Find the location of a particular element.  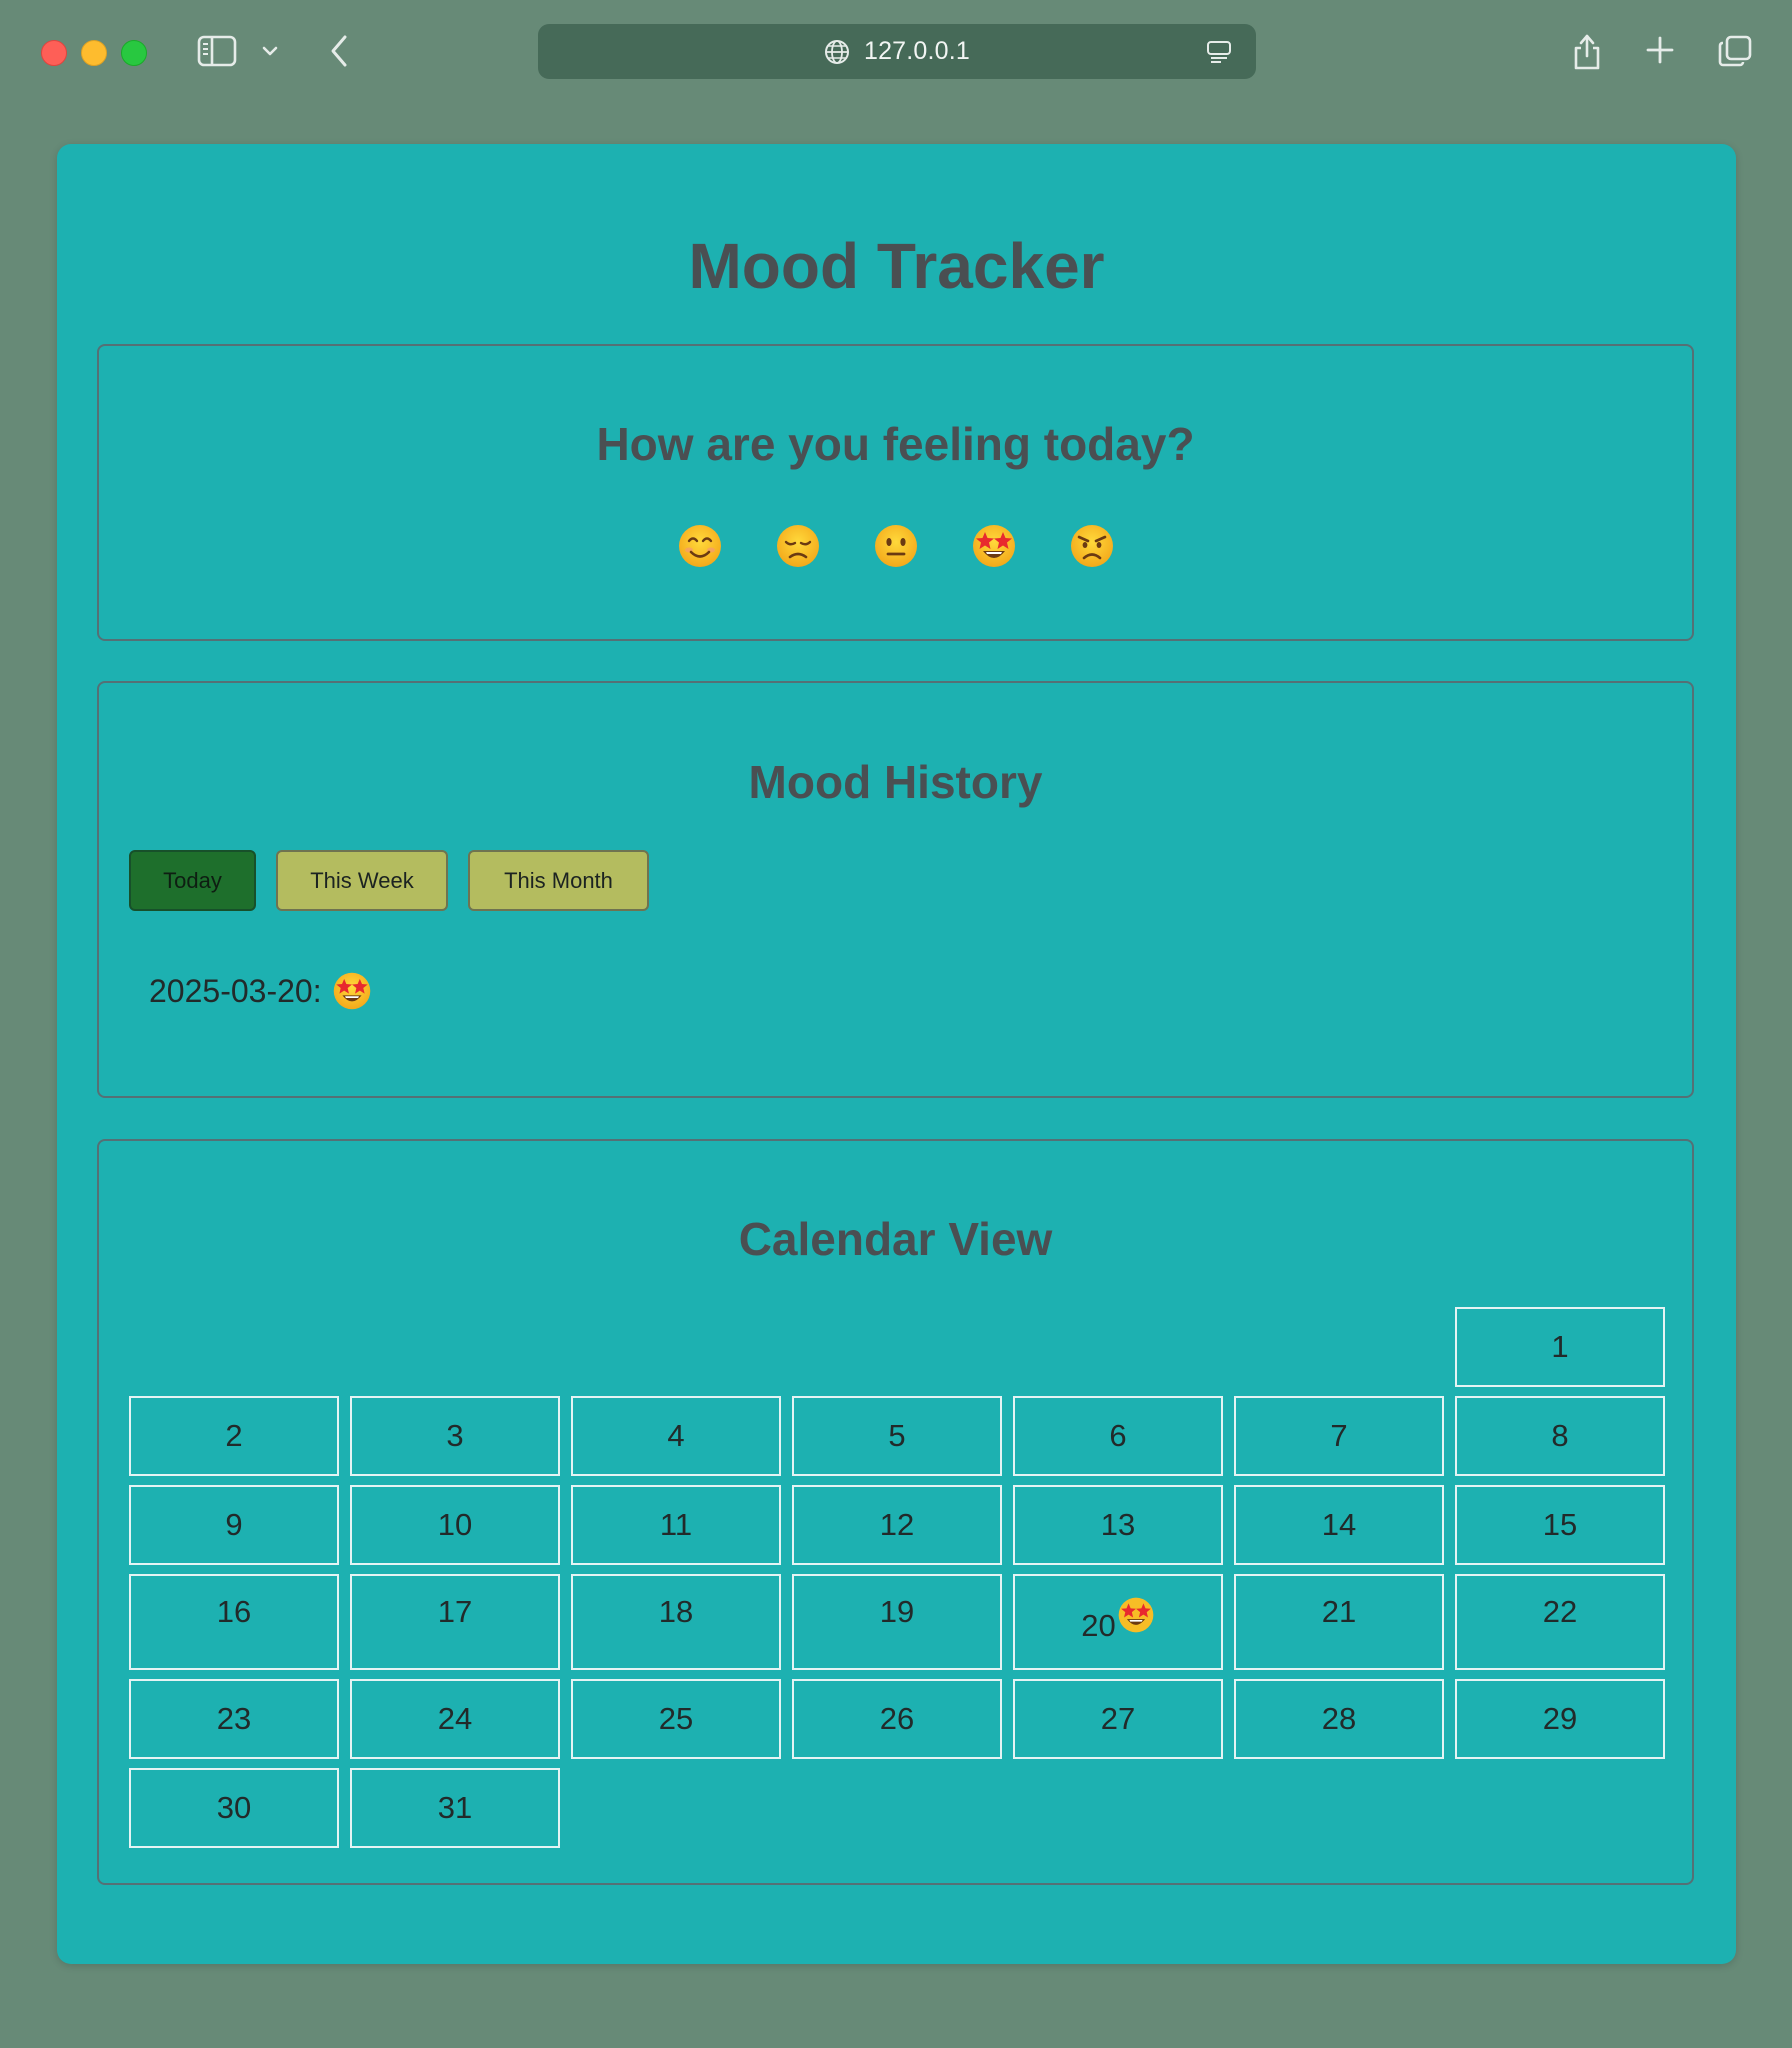

calendar-day-number: 30 is located at coordinates (234, 1807).